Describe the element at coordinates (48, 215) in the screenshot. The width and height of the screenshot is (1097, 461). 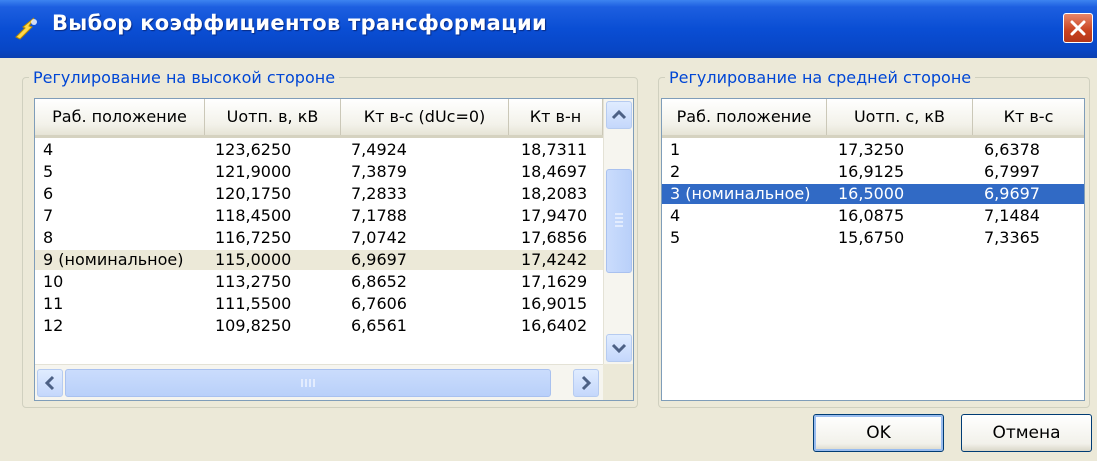
I see `table-cell: 7` at that location.